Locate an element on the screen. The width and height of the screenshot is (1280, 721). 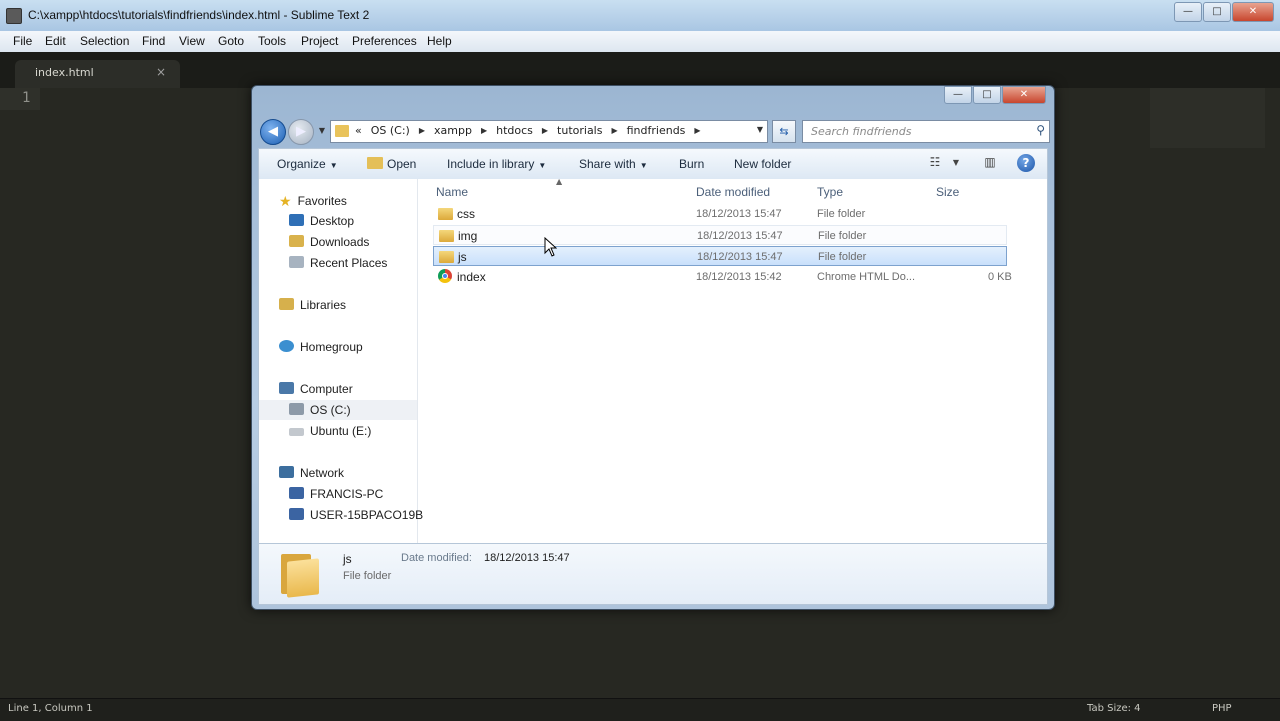
nav-downloads: Downloads is located at coordinates (329, 242).